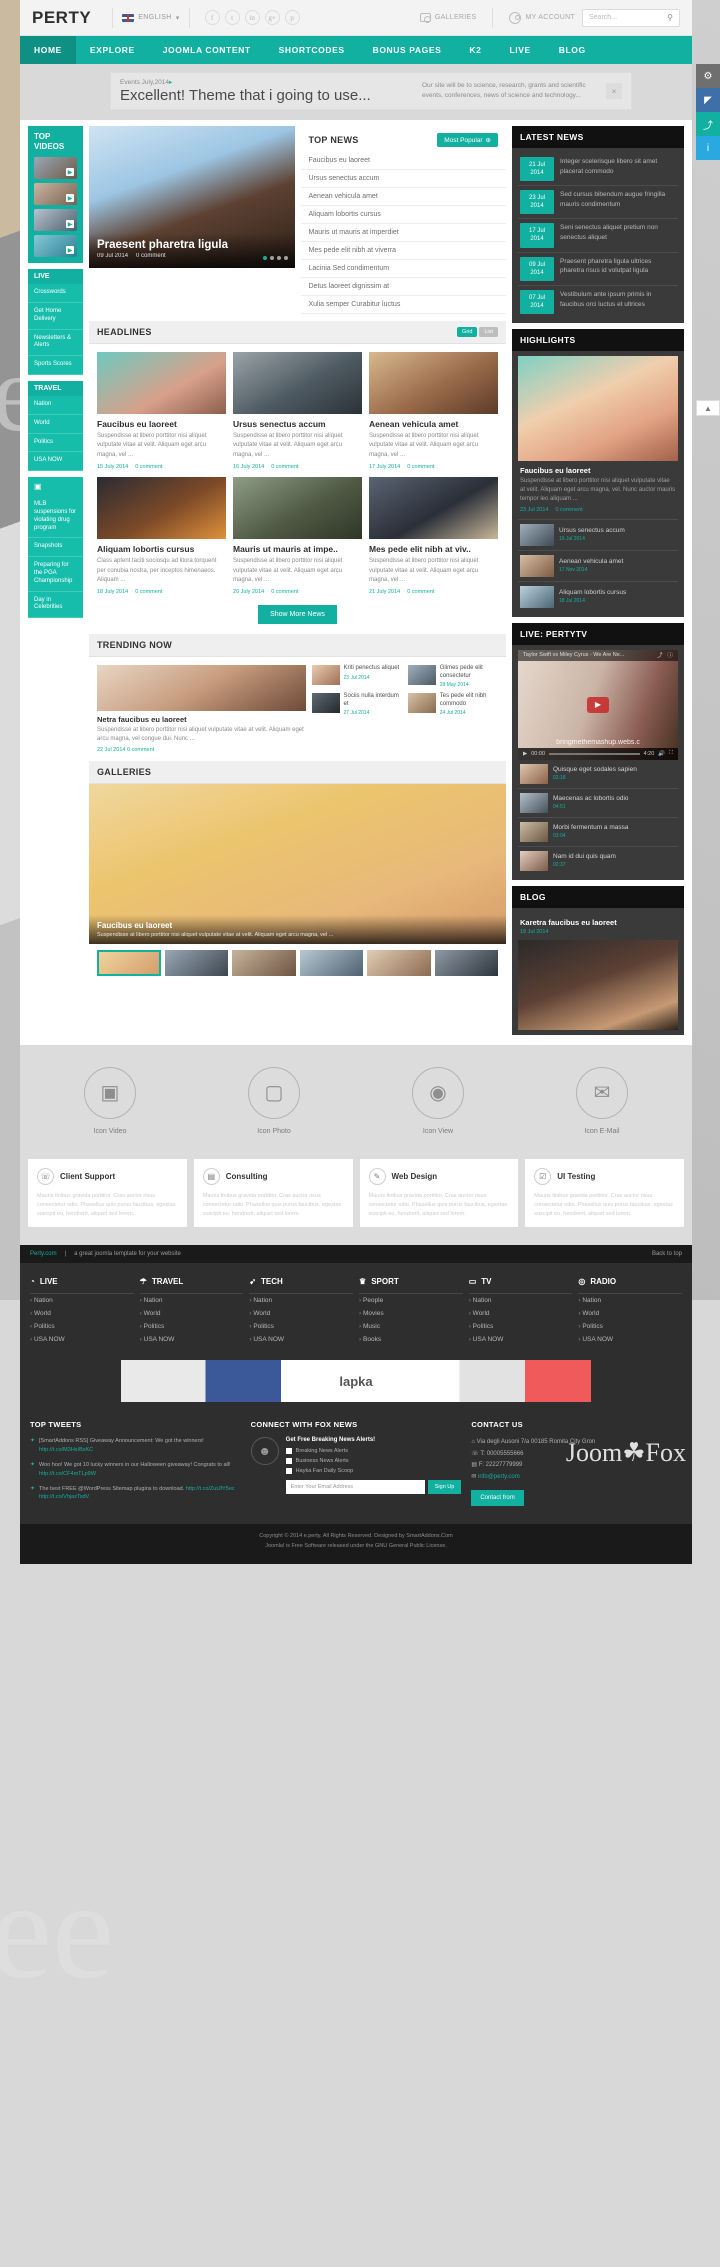 This screenshot has height=2267, width=720. I want to click on highlights-item: Aliquam lobortis cursus 18 Jul 2014, so click(598, 596).